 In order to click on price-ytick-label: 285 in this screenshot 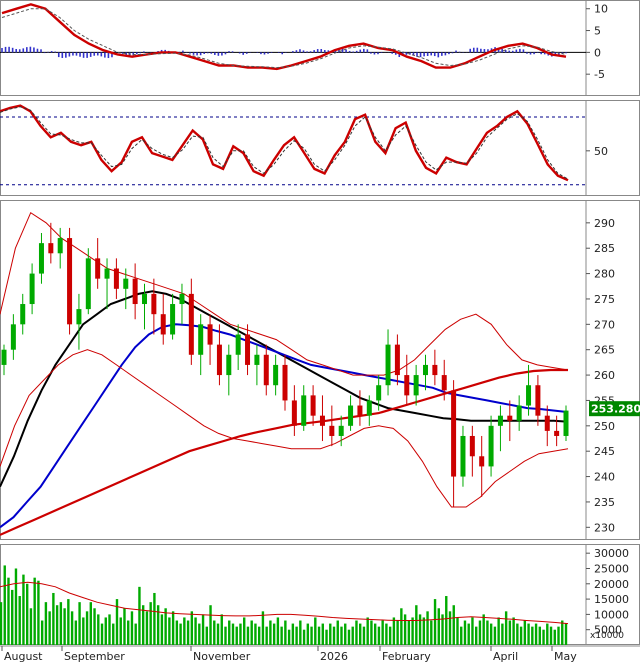, I will do `click(604, 248)`.